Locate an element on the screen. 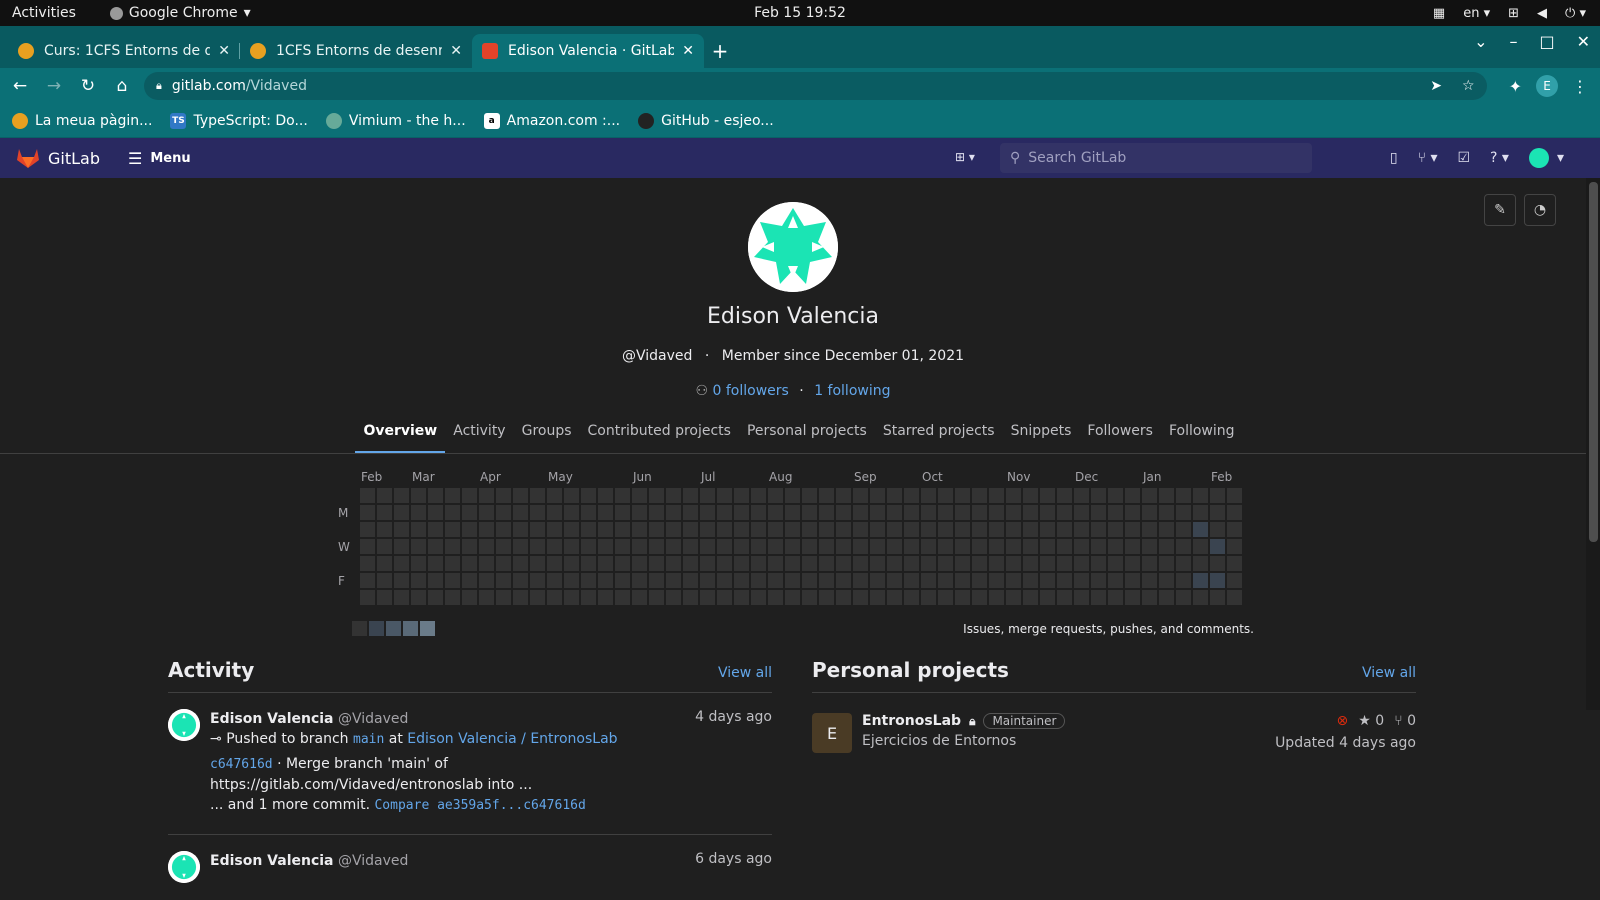 The height and width of the screenshot is (900, 1600). scrollbar-thumb is located at coordinates (1593, 362).